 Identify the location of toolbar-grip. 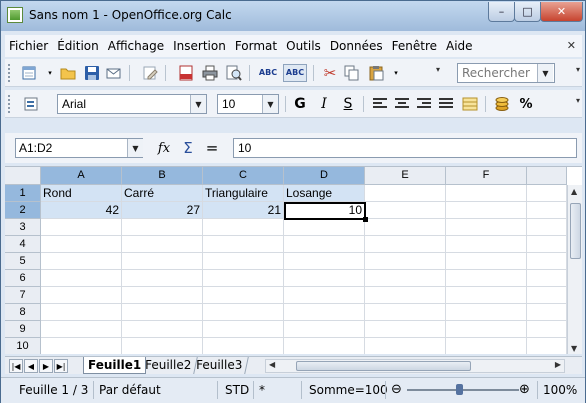
(10, 73).